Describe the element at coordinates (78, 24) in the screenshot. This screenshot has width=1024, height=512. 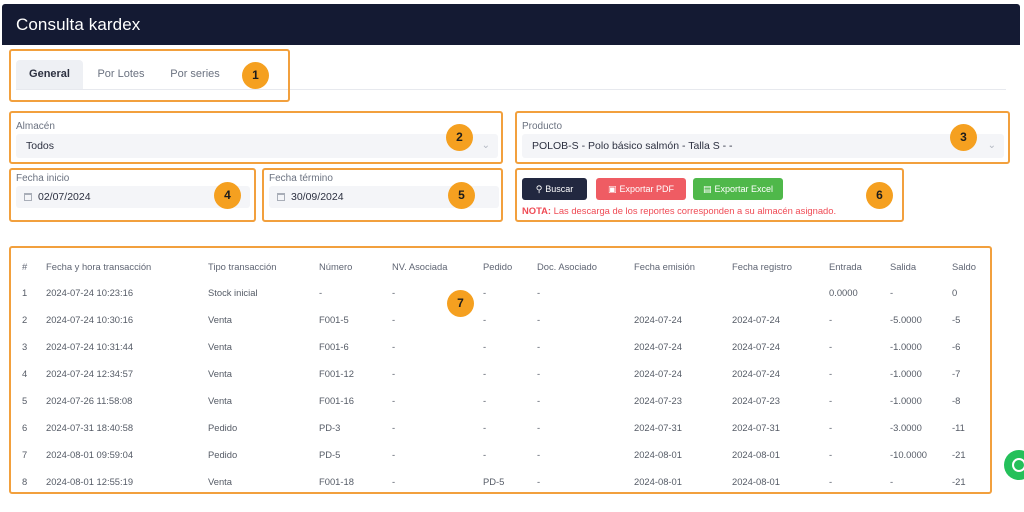
I see `page-title: Consulta kardex` at that location.